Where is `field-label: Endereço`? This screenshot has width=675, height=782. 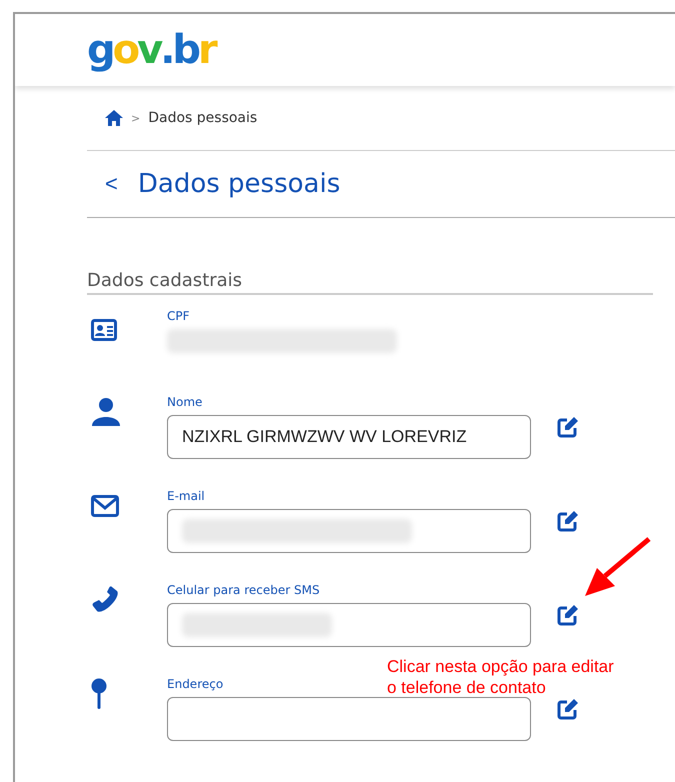 field-label: Endereço is located at coordinates (195, 684).